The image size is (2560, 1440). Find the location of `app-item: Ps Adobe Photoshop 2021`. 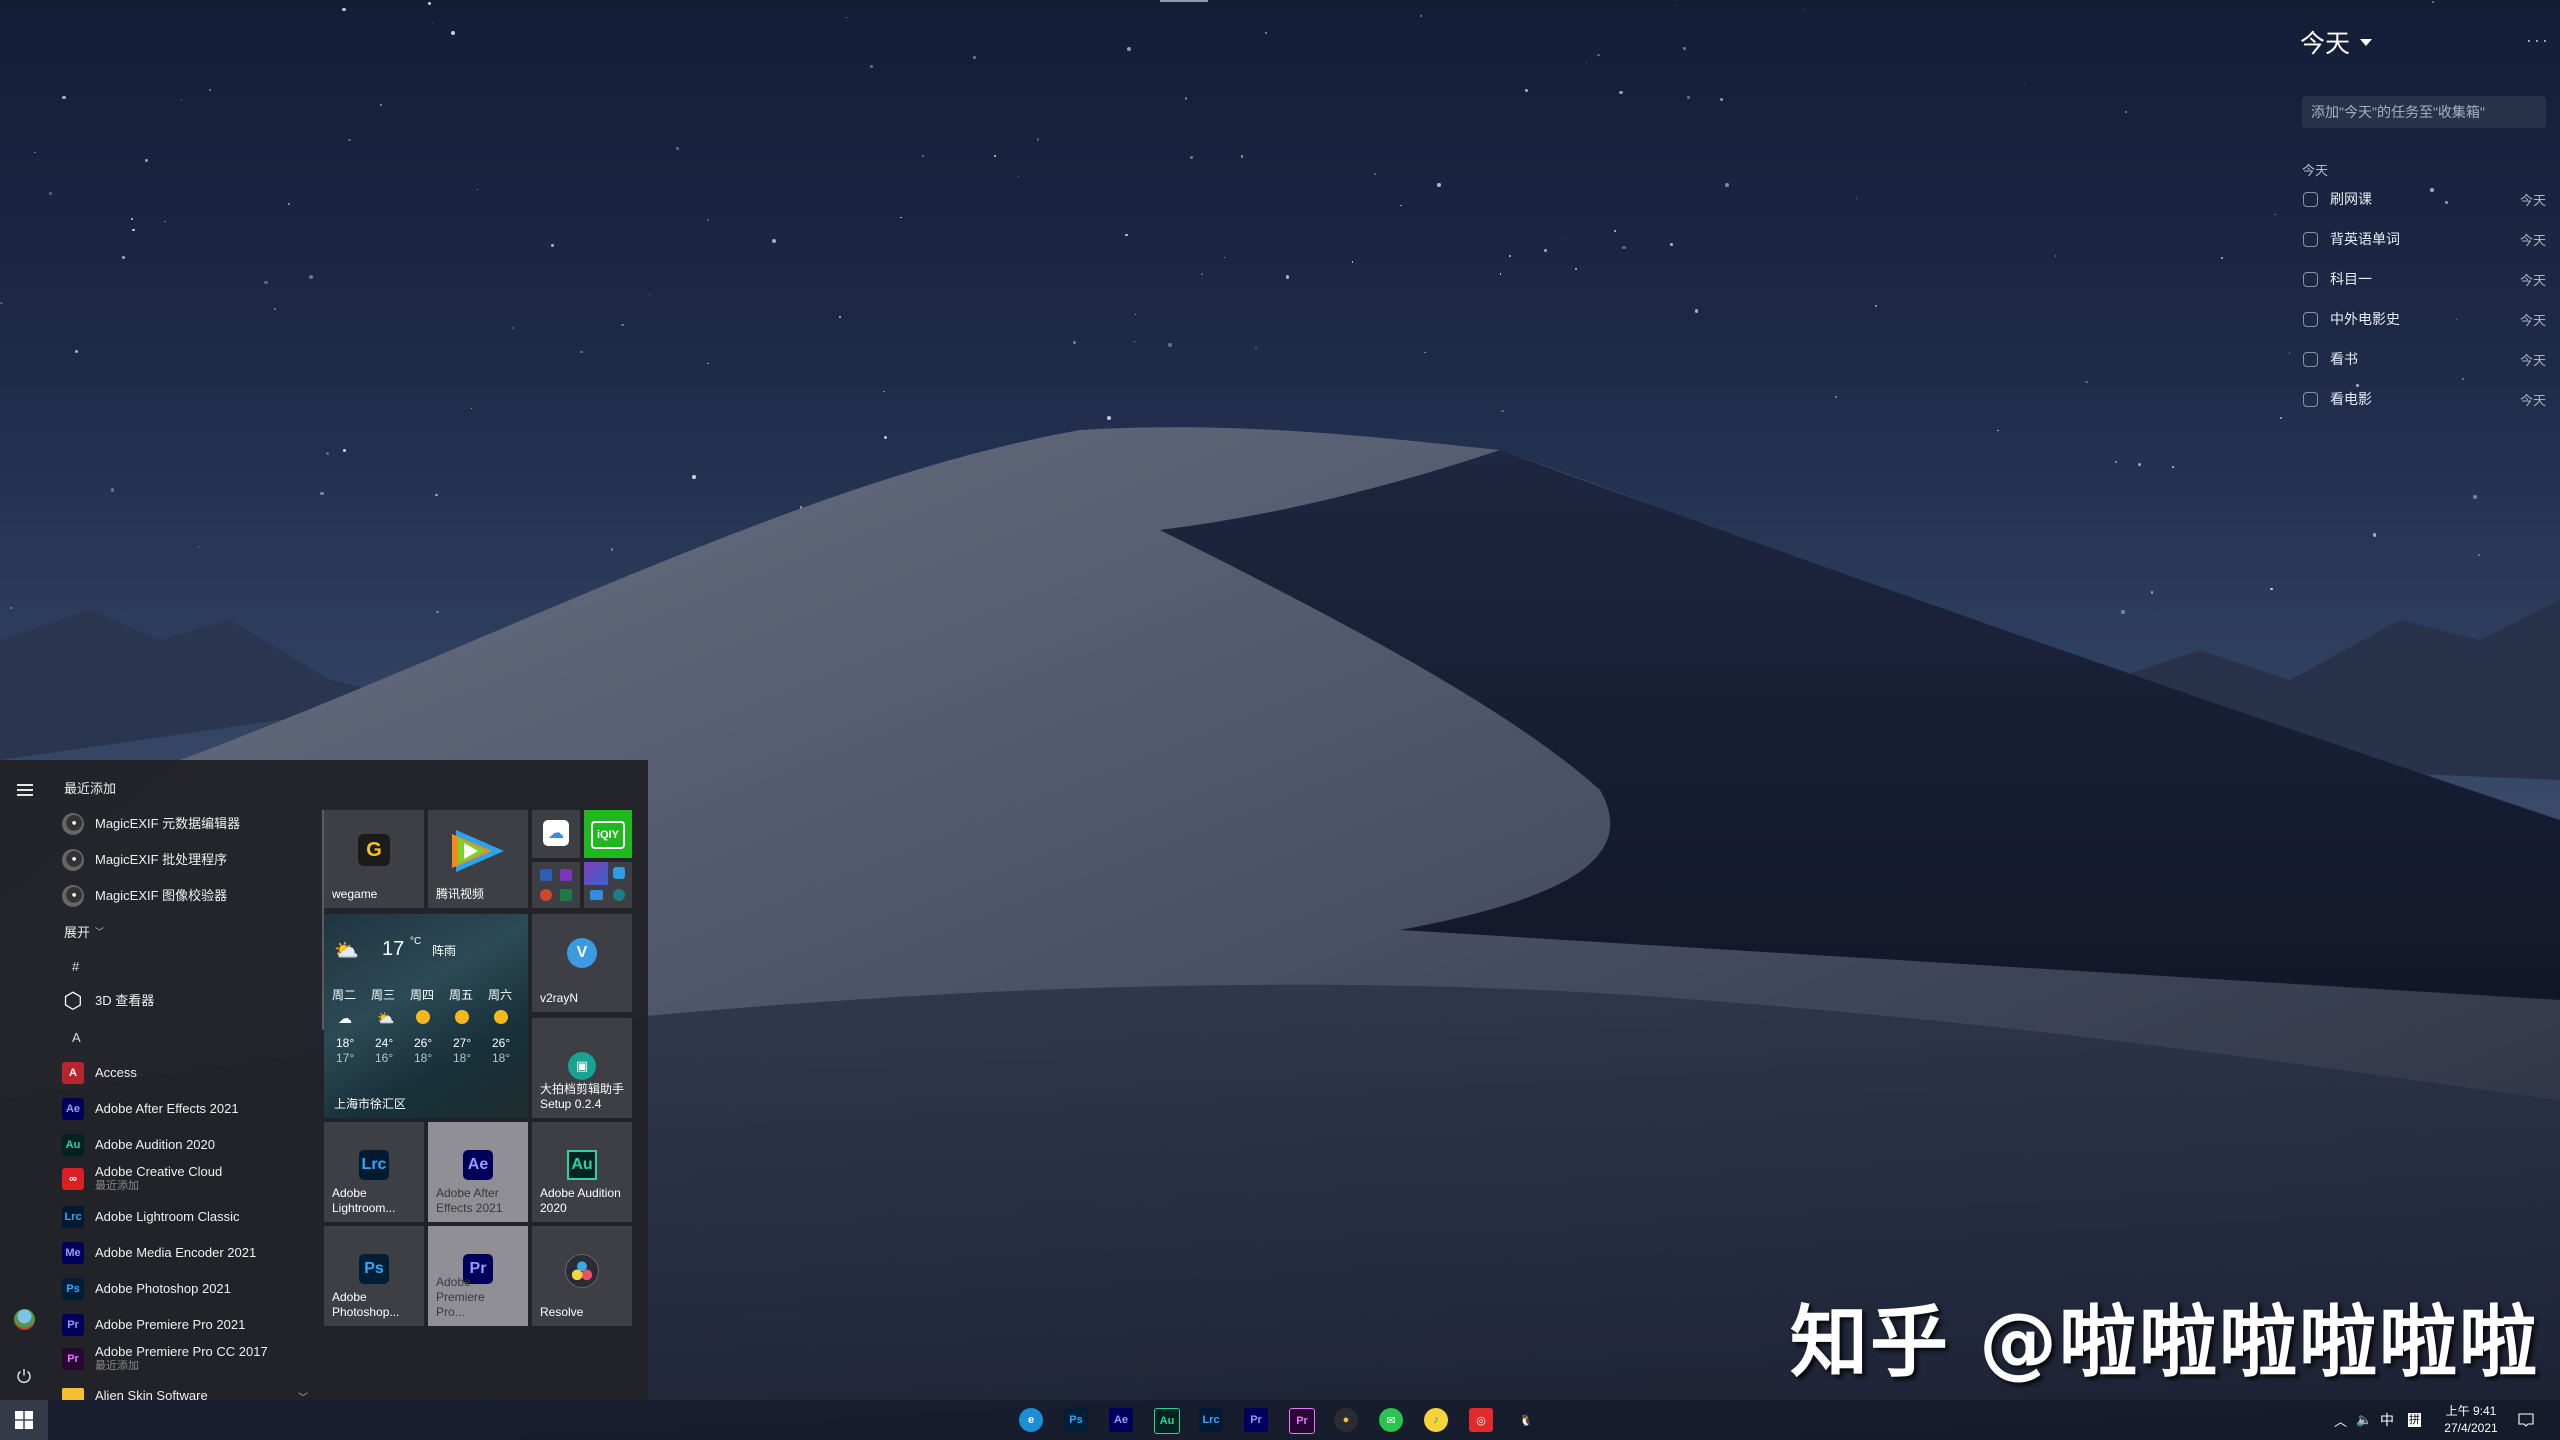

app-item: Ps Adobe Photoshop 2021 is located at coordinates (185, 1289).